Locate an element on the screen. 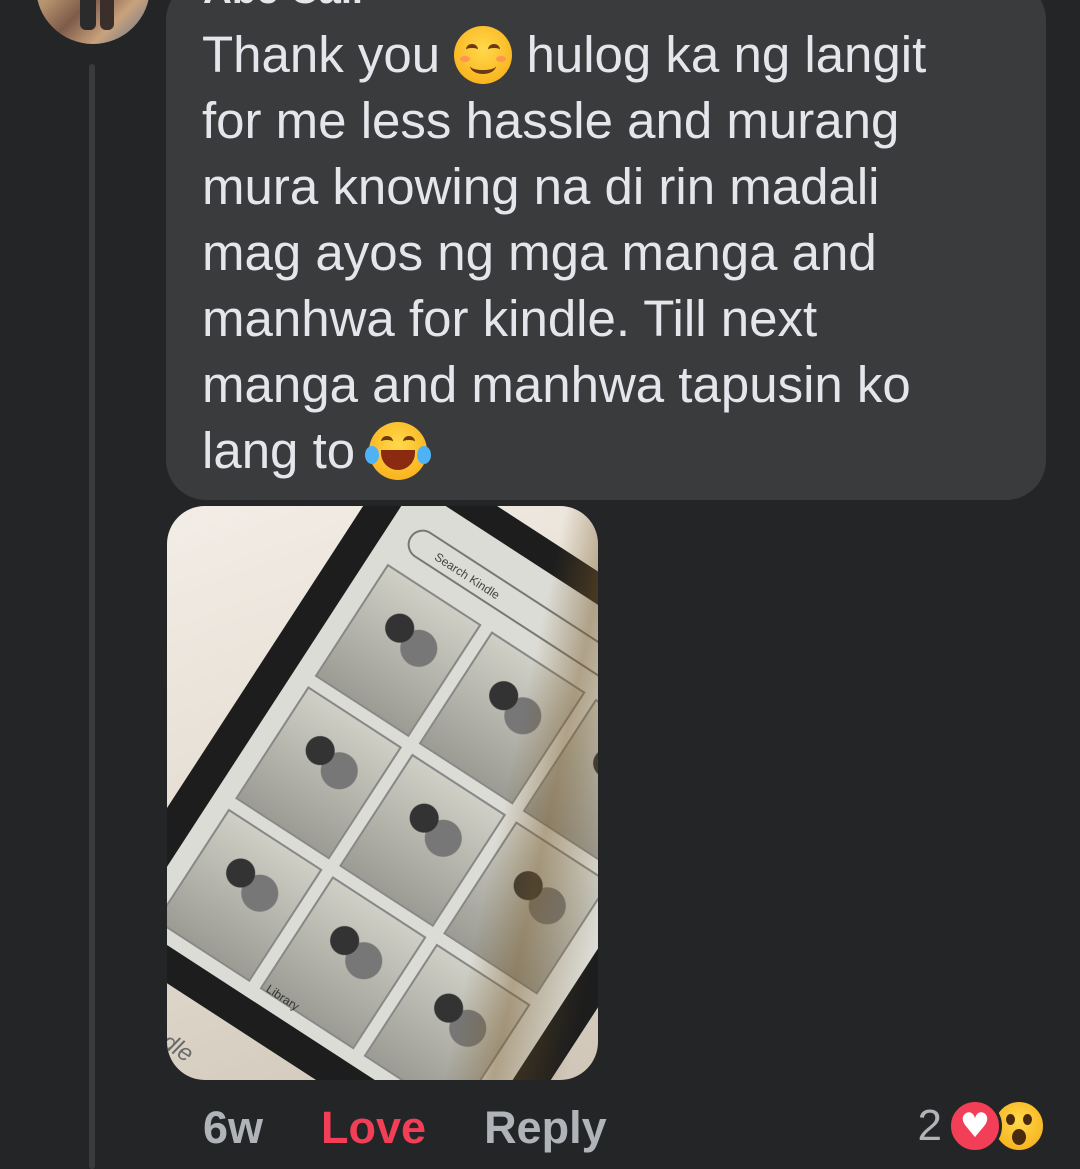 Image resolution: width=1080 pixels, height=1169 pixels. comment-line: Thank you is located at coordinates (328, 54).